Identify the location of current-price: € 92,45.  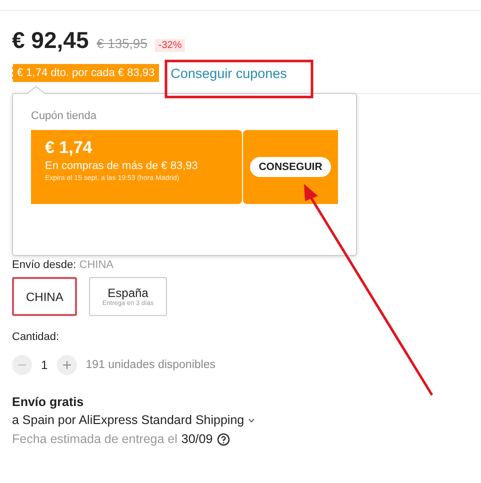
(50, 40).